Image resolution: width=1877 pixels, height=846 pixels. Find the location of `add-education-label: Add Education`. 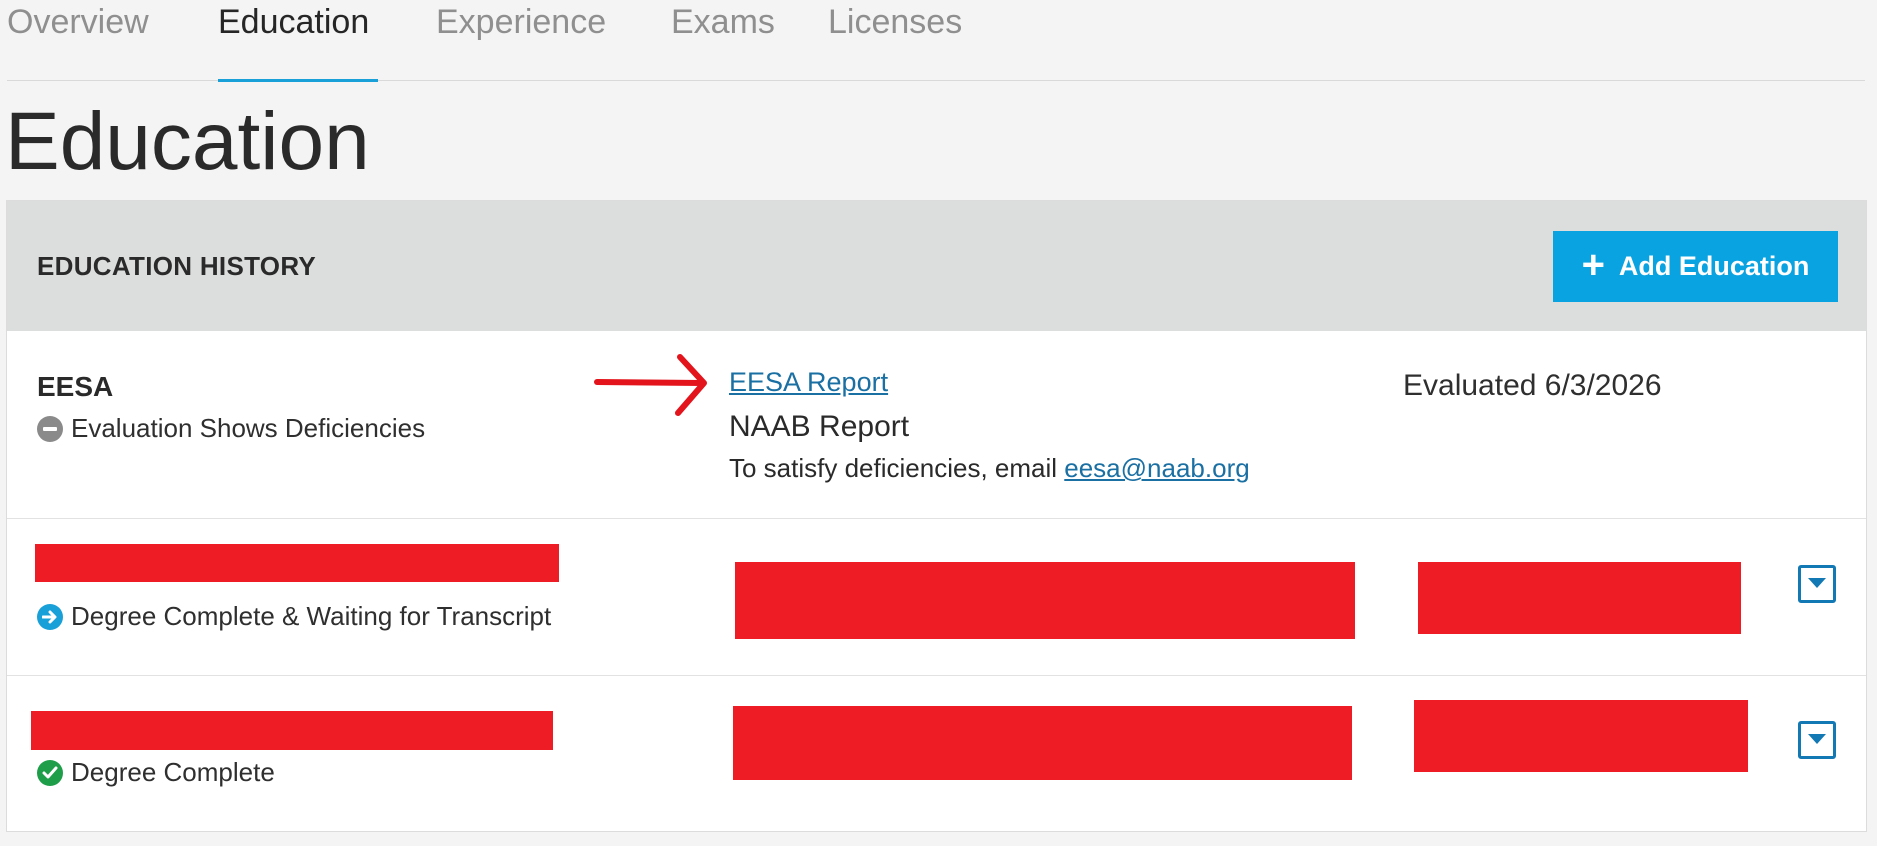

add-education-label: Add Education is located at coordinates (1714, 266).